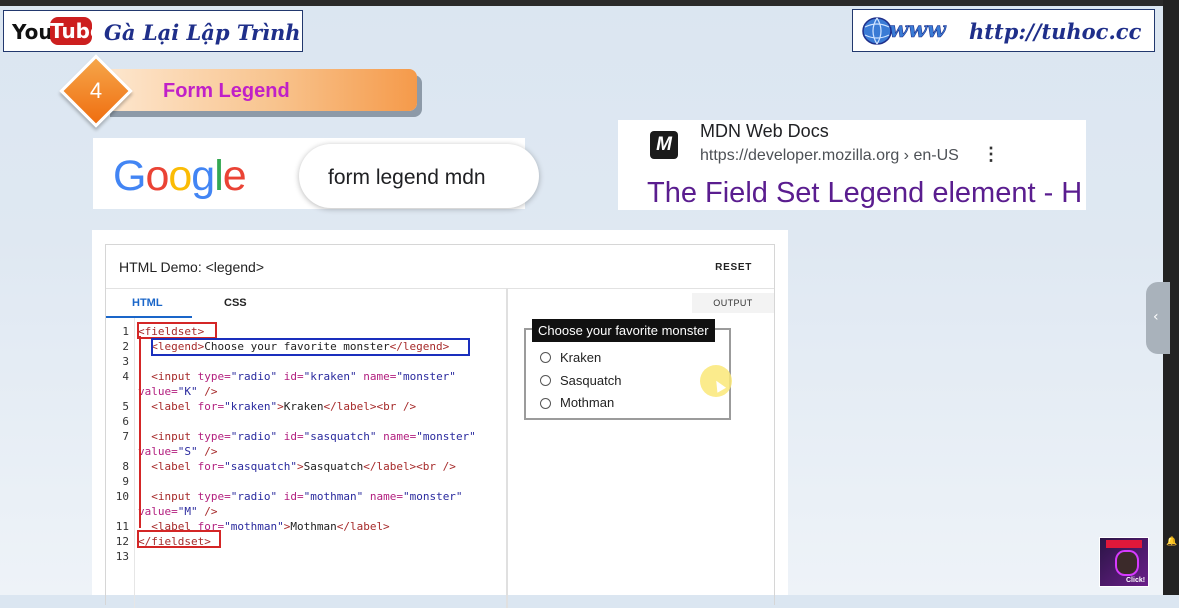  Describe the element at coordinates (991, 154) in the screenshot. I see `more-options-icon: ⋮` at that location.